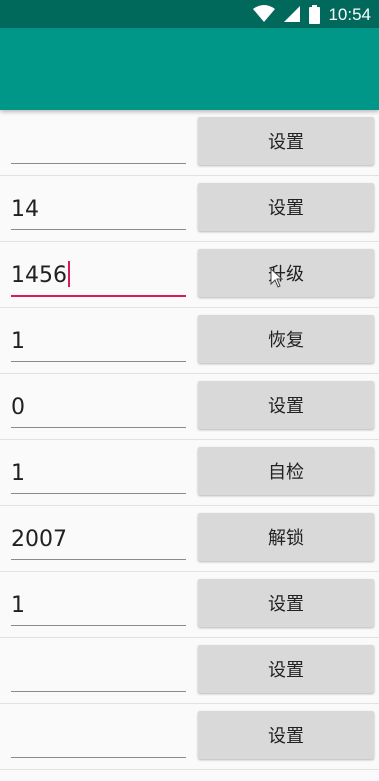 This screenshot has width=379, height=781. What do you see at coordinates (189, 605) in the screenshot?
I see `list-row: 1 设置` at bounding box center [189, 605].